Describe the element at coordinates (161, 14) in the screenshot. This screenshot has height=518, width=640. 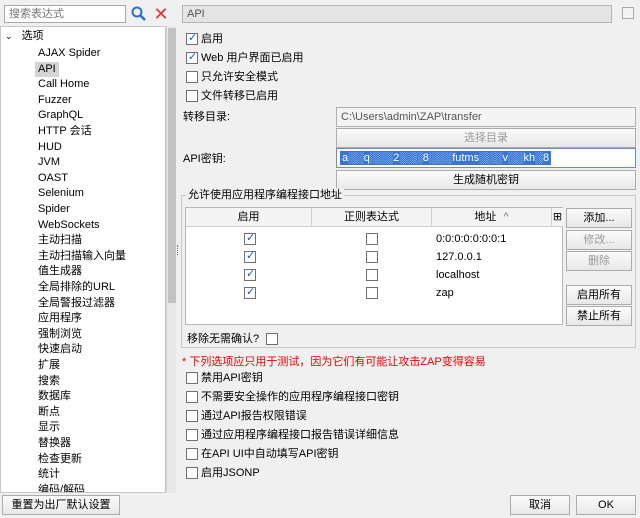
I see `clear-search-icon: ✕` at that location.